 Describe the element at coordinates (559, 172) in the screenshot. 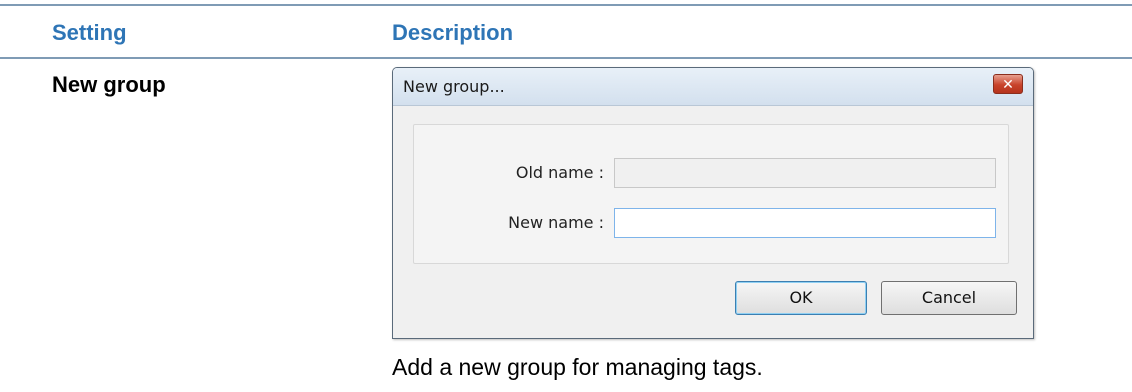

I see `old-name-label: Old name :` at that location.